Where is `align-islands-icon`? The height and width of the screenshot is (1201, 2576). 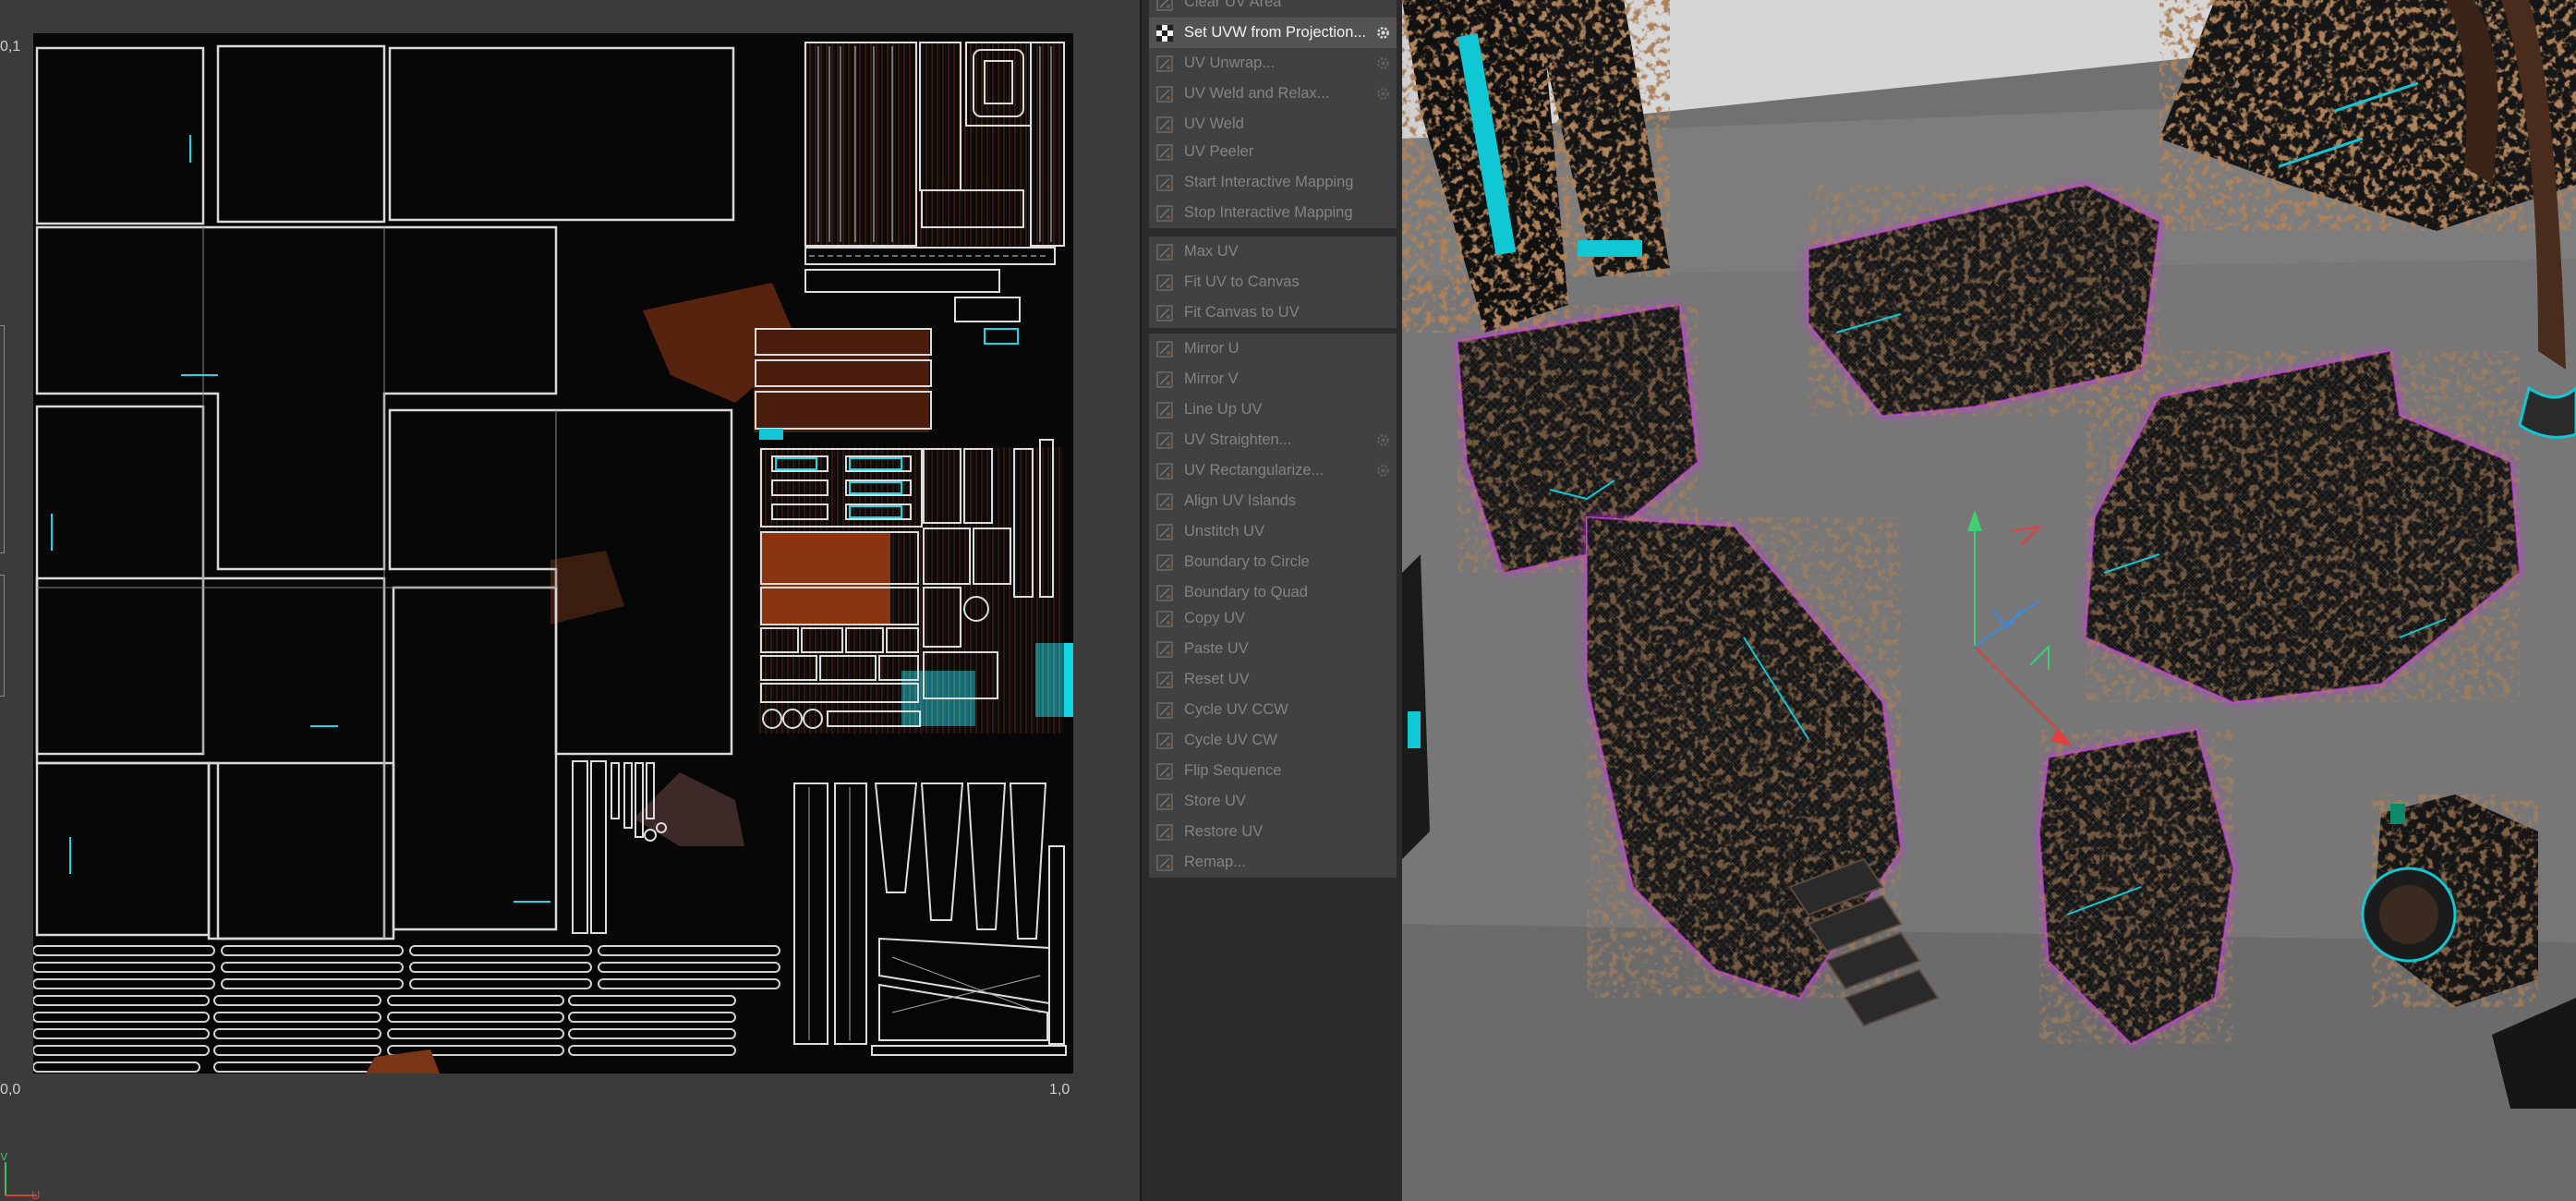
align-islands-icon is located at coordinates (1165, 501).